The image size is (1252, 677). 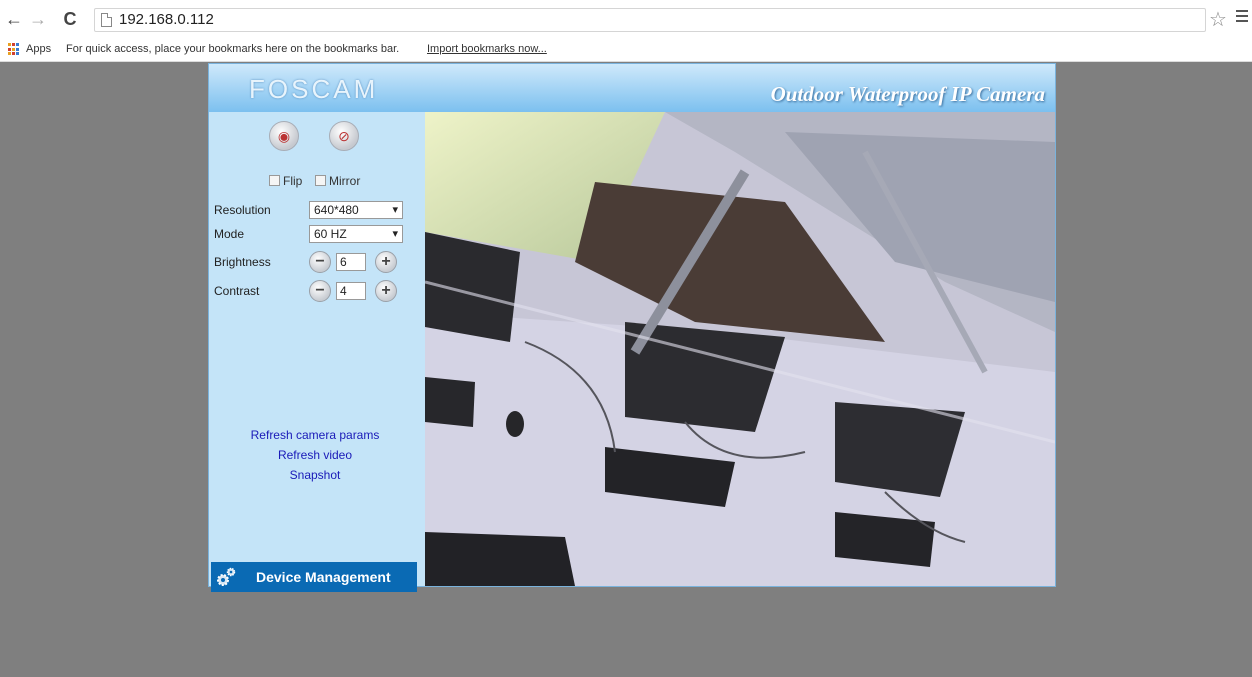 What do you see at coordinates (70, 19) in the screenshot?
I see `reload-icon: C` at bounding box center [70, 19].